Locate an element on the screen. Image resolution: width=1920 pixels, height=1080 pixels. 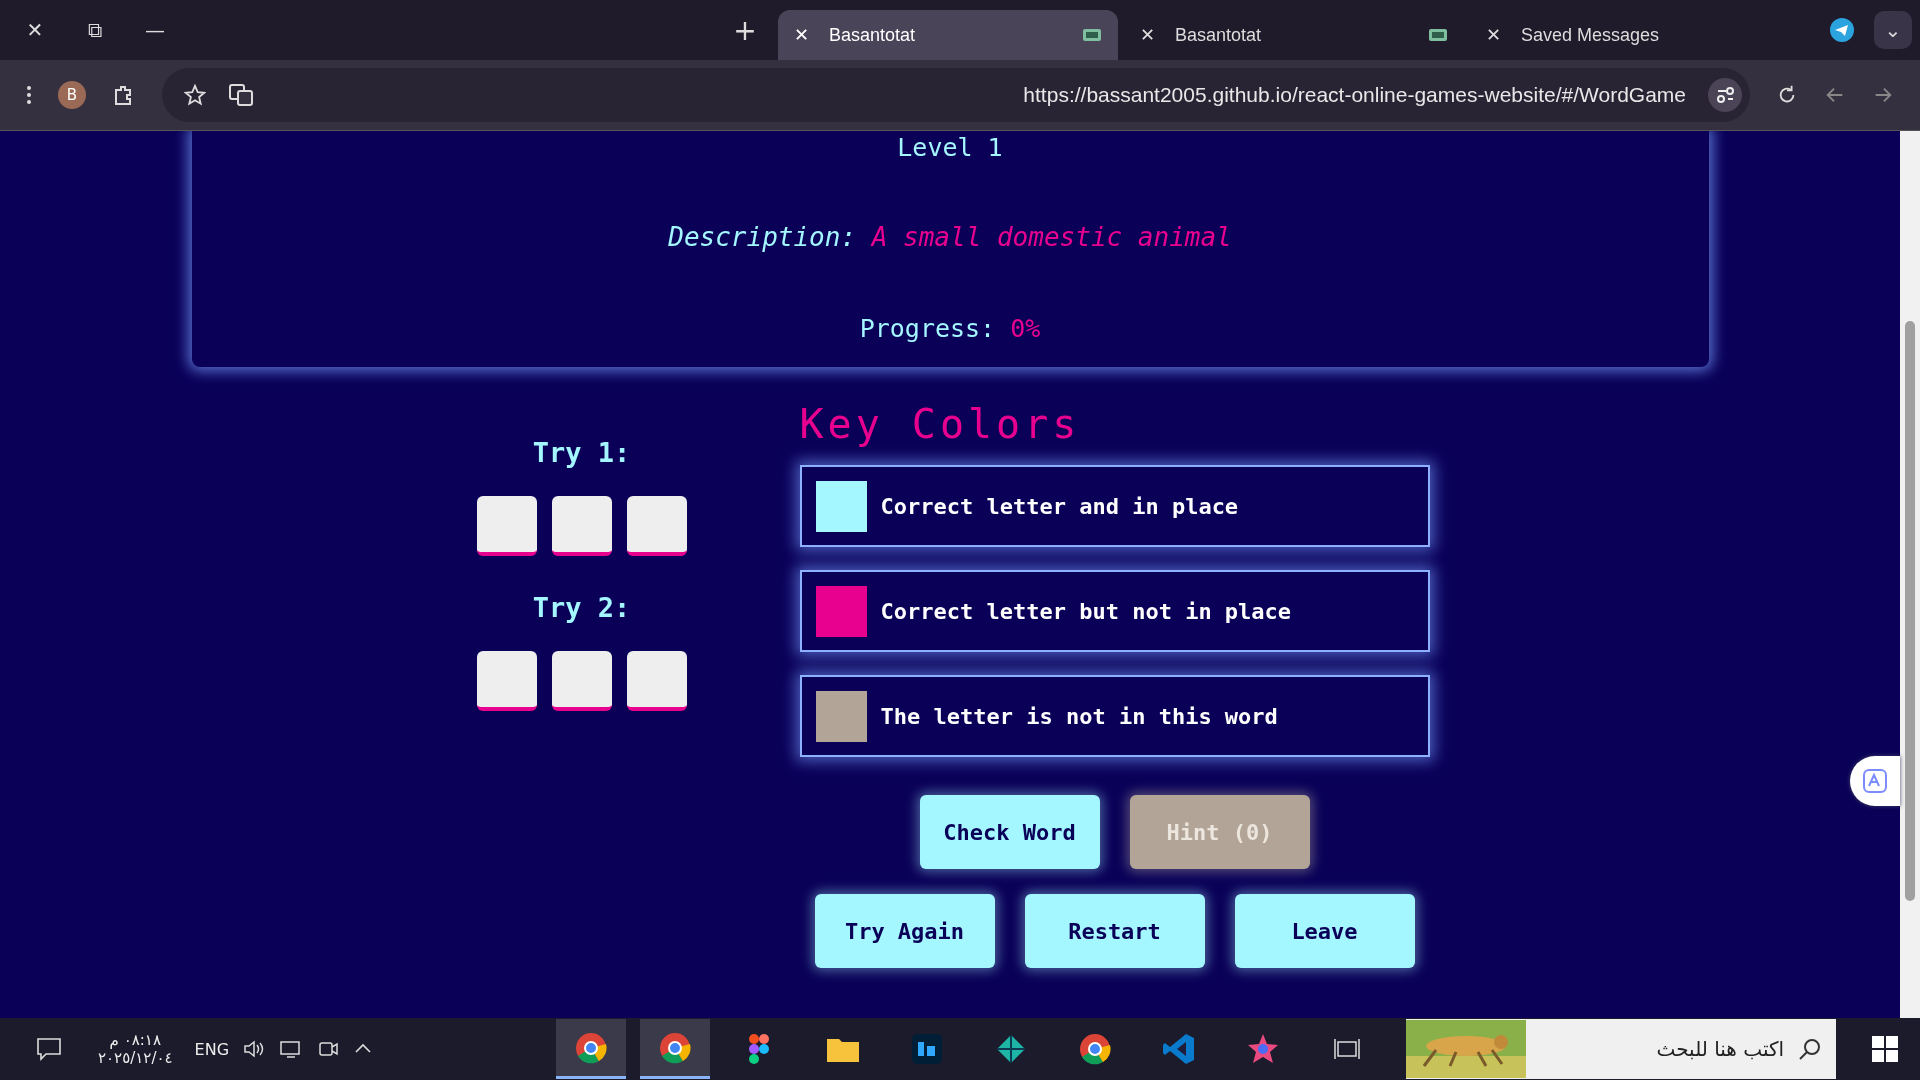
description-text: A small domestic animal is located at coordinates (1051, 237).